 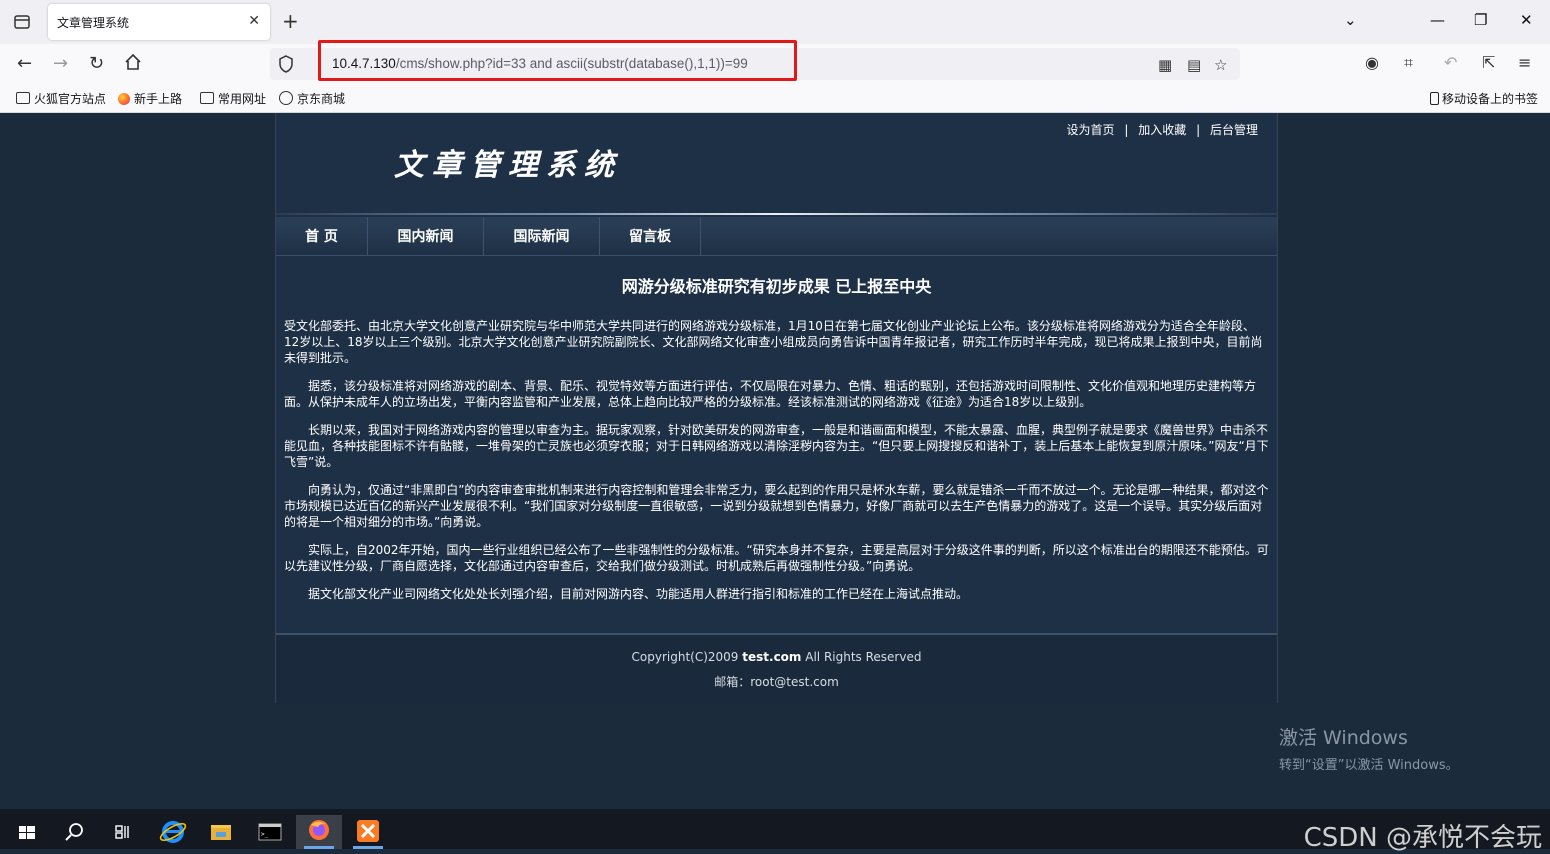 I want to click on site-logo: 文章管理系统, so click(x=508, y=165).